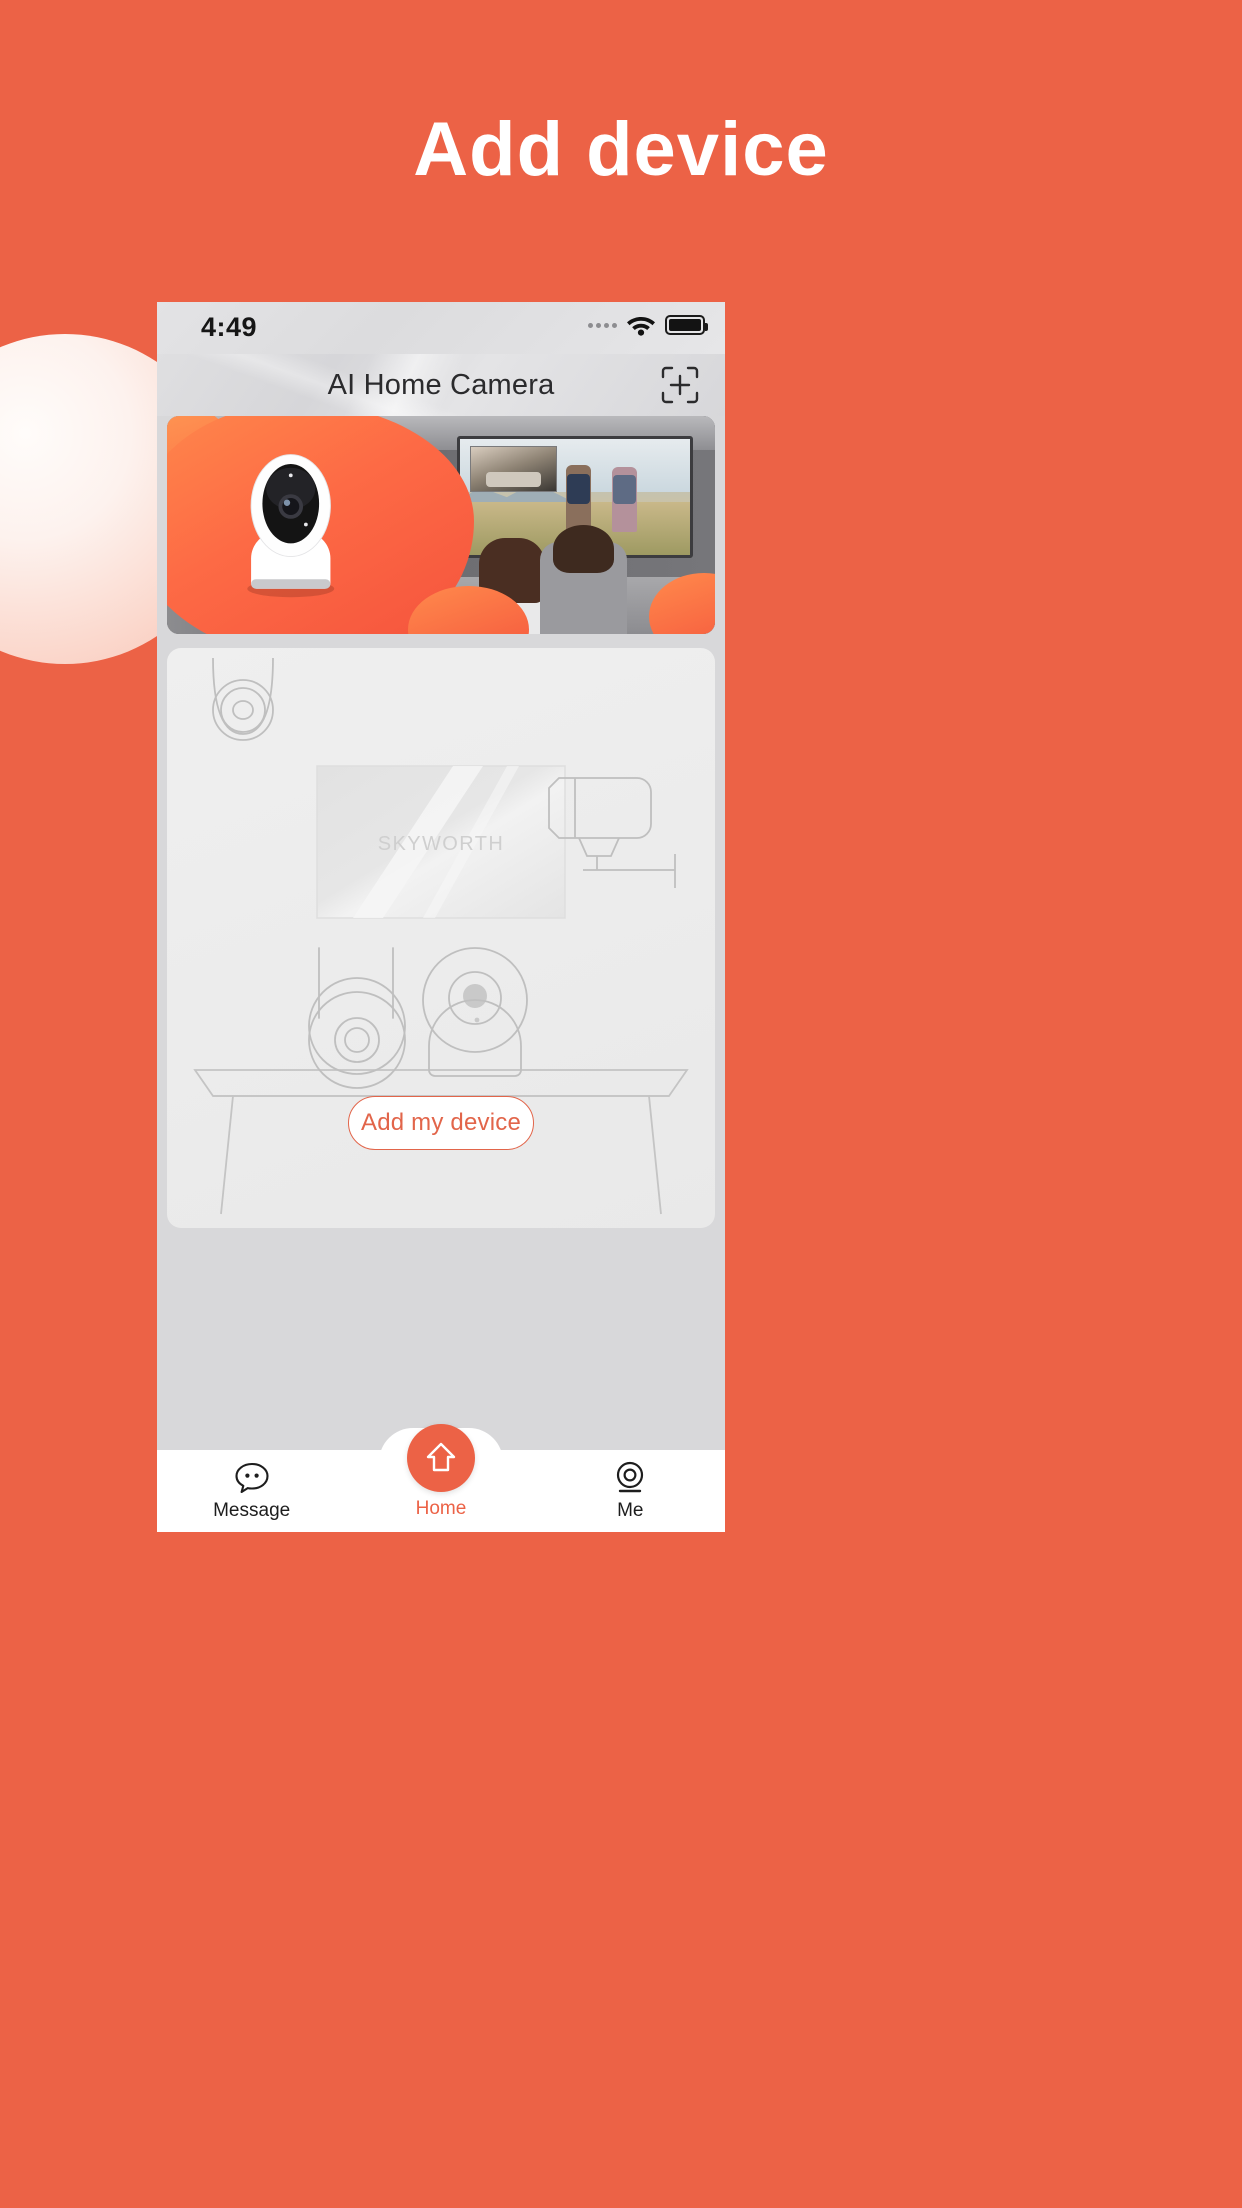 The width and height of the screenshot is (1242, 2208). I want to click on message-bubble-icon, so click(252, 1478).